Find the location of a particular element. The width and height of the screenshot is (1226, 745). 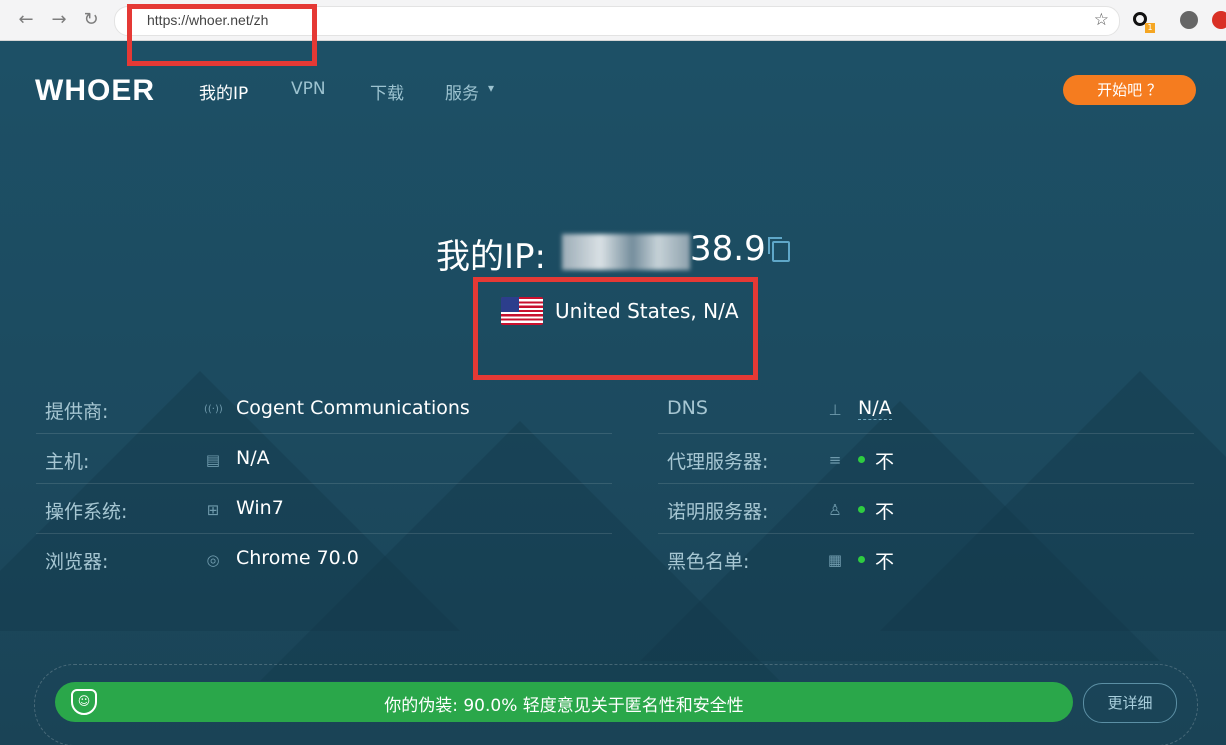

ip-redacted is located at coordinates (626, 252).